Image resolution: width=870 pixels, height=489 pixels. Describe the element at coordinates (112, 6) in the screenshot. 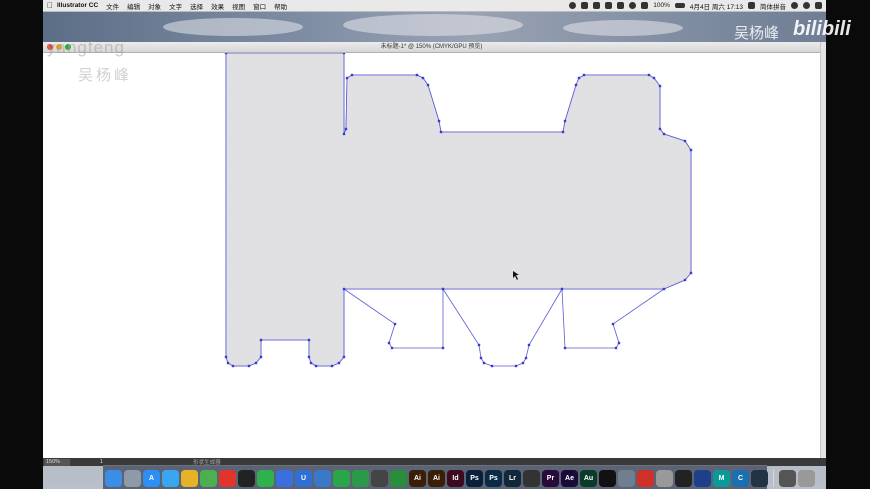

I see `menu-file: 文件` at that location.